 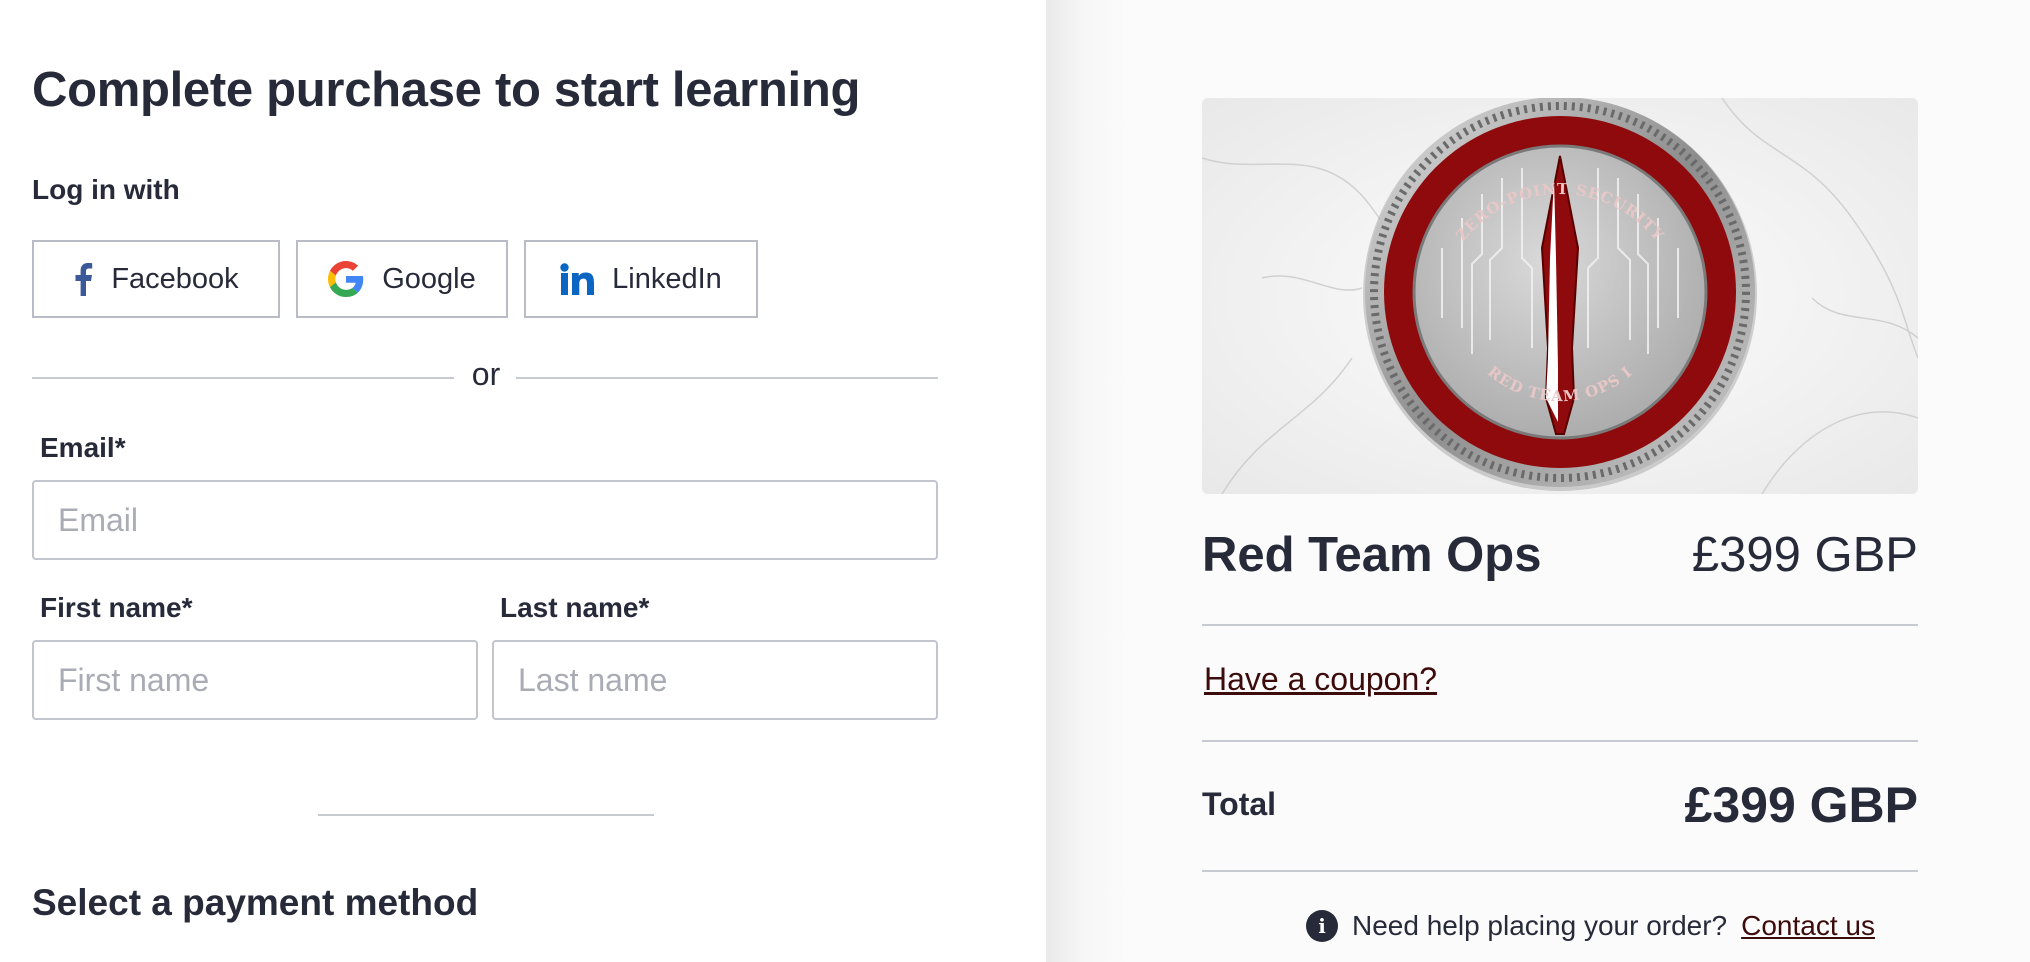 What do you see at coordinates (106, 189) in the screenshot?
I see `login-with-label: Log in with` at bounding box center [106, 189].